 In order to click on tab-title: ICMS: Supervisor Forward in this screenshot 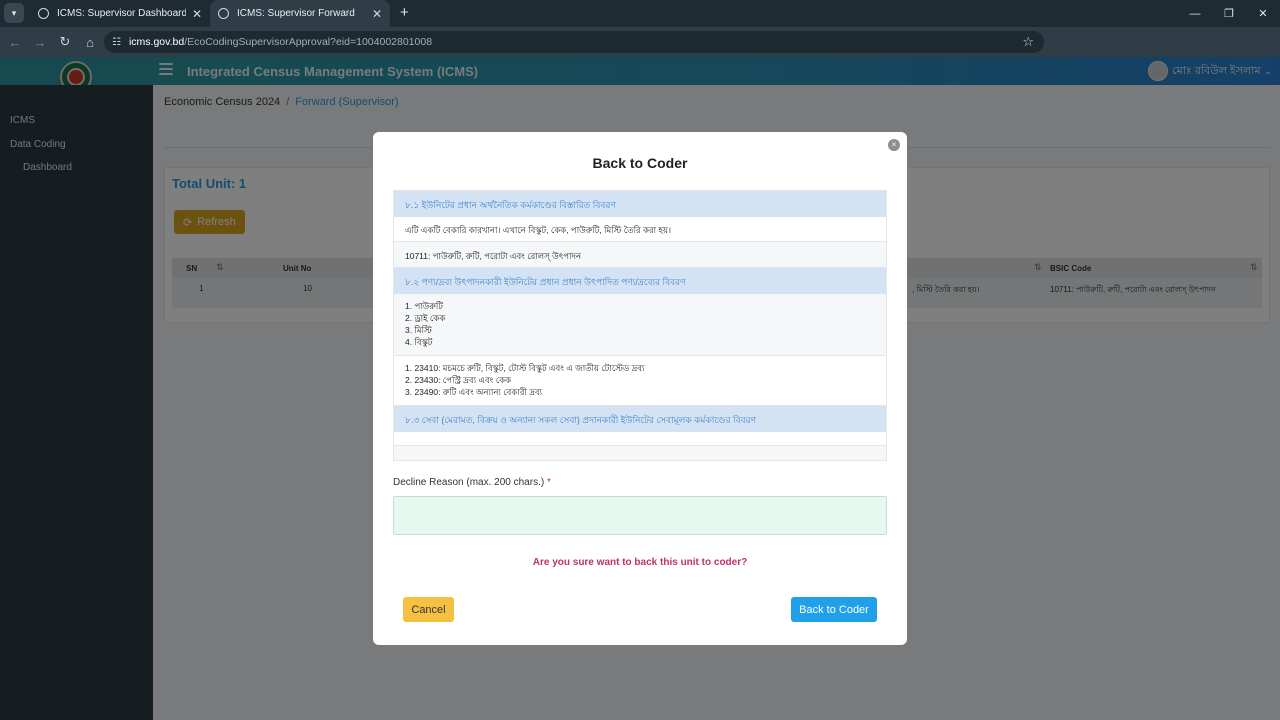, I will do `click(296, 13)`.